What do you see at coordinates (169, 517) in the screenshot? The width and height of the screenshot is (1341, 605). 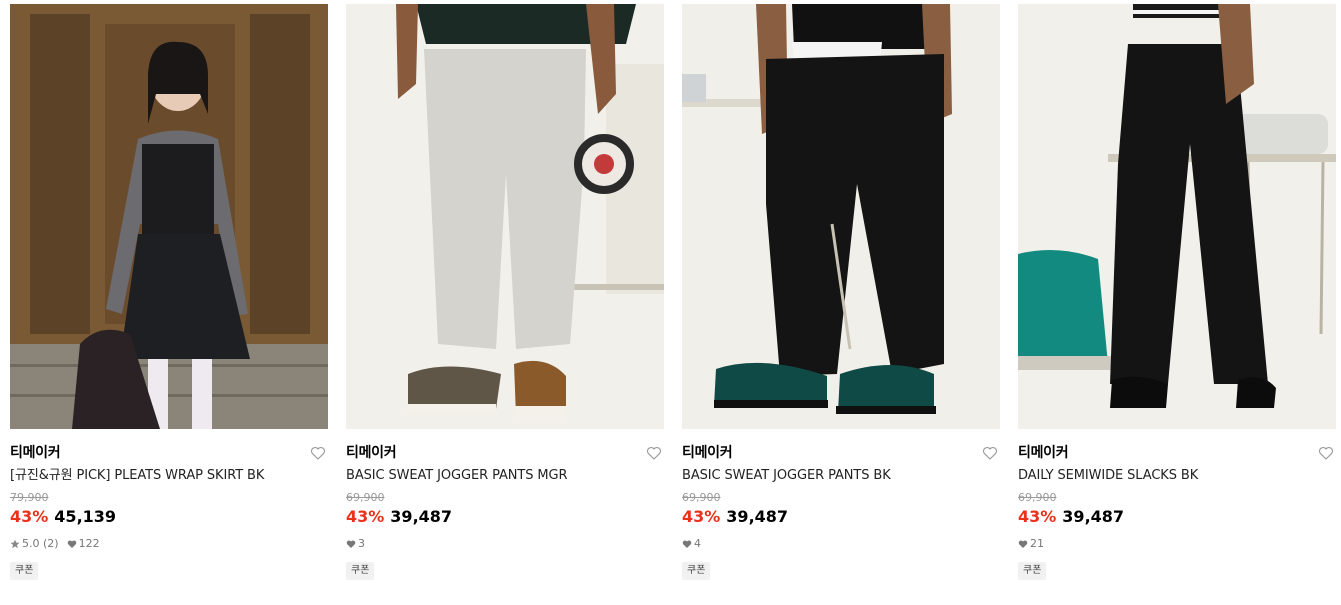 I see `price-row: 43% 45,139` at bounding box center [169, 517].